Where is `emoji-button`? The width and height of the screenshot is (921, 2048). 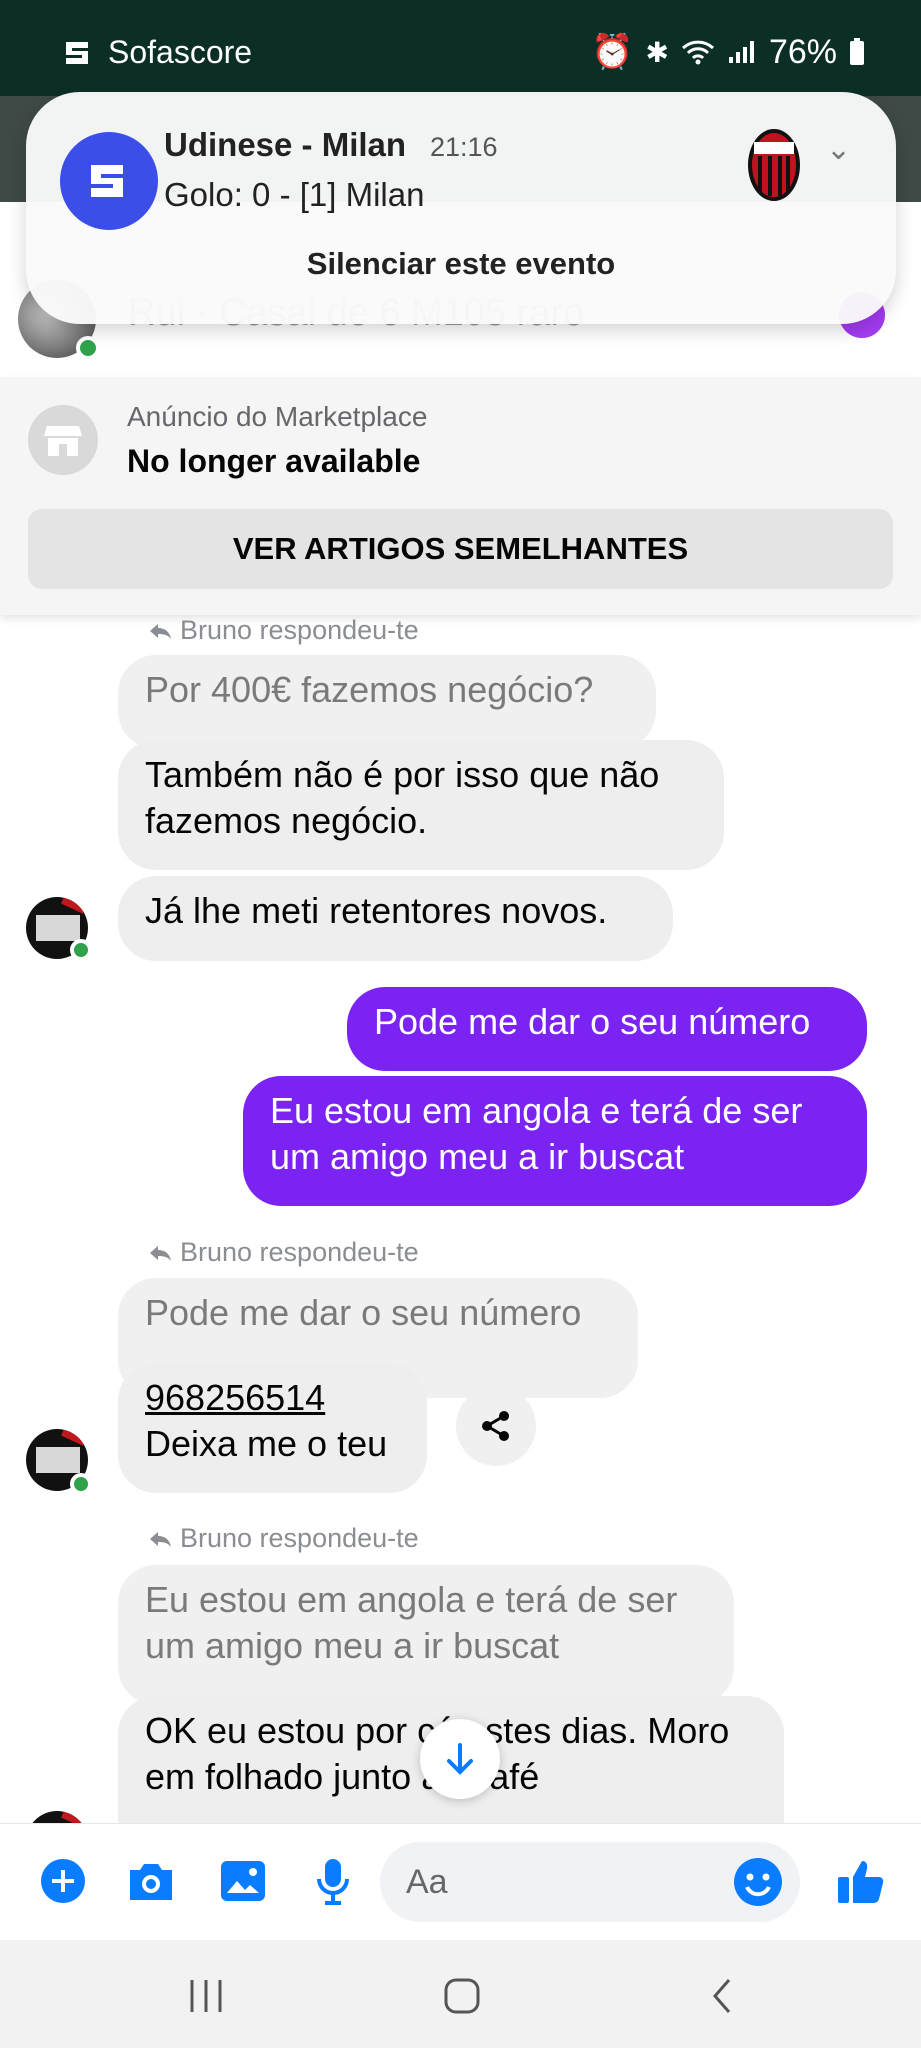 emoji-button is located at coordinates (758, 1882).